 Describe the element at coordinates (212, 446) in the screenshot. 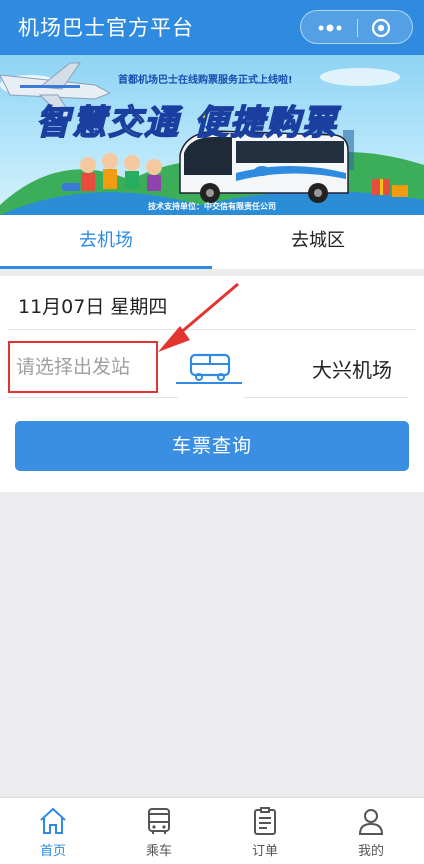

I see `ticket-query-button: 车票查询` at that location.